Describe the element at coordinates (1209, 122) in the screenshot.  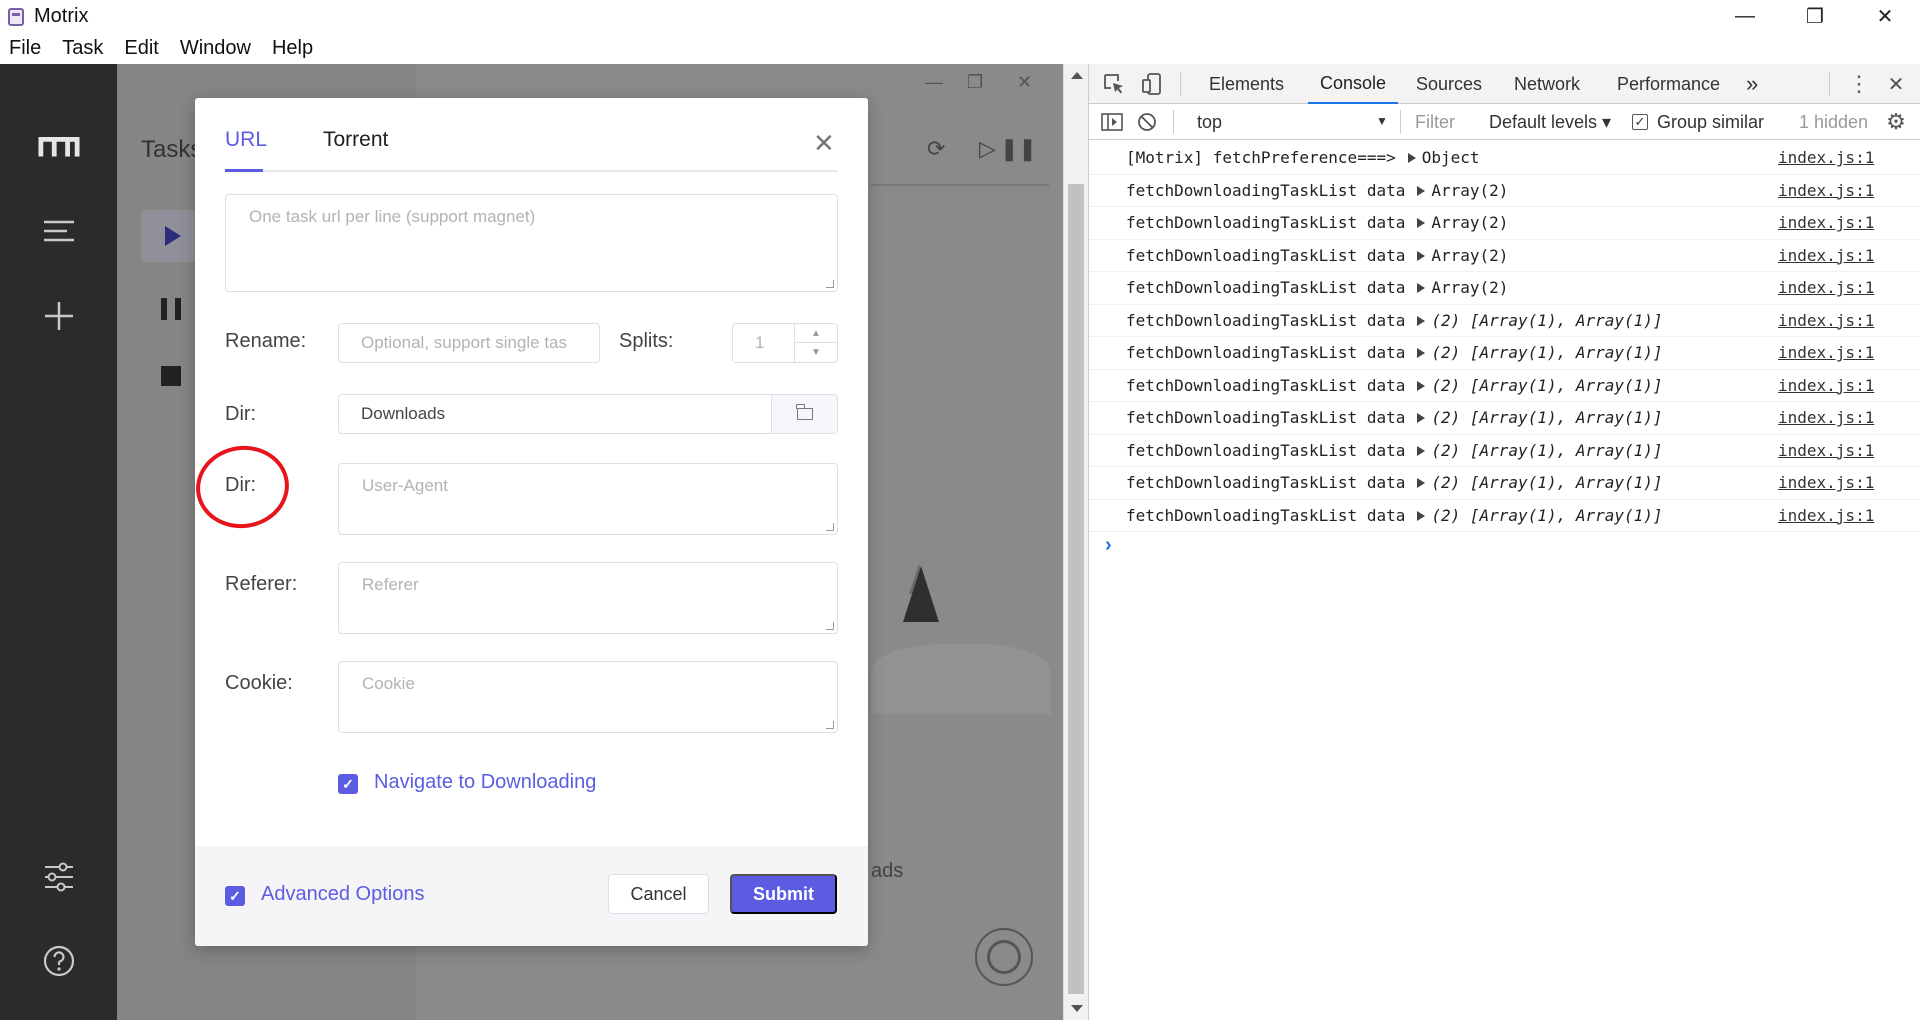
I see `execution-context-select: top` at that location.